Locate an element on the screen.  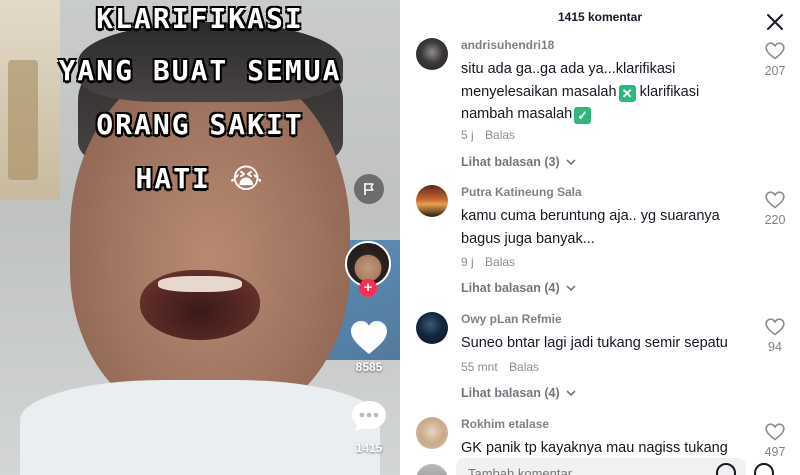
comment-time: 5 j is located at coordinates (467, 135).